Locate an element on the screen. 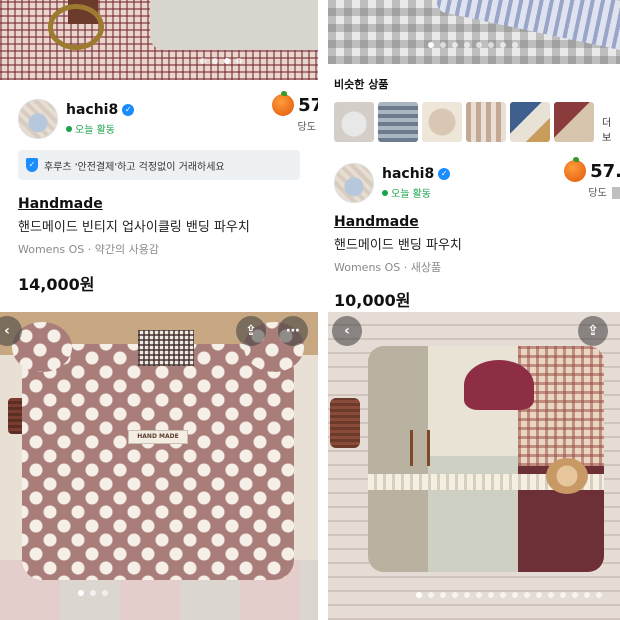  similar-products-title: 비슷한 상품 is located at coordinates (361, 84).